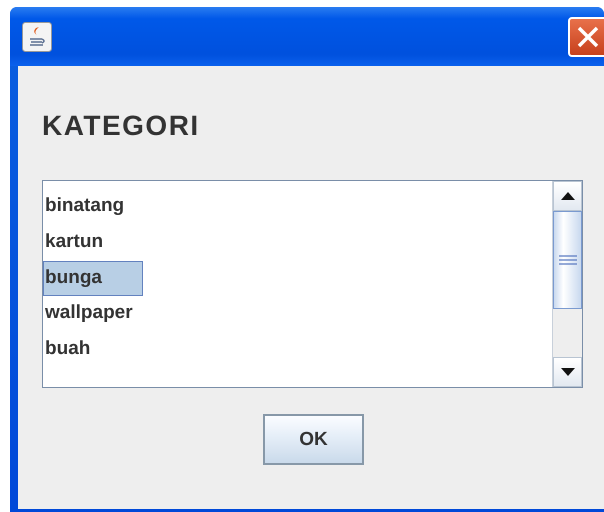  Describe the element at coordinates (121, 126) in the screenshot. I see `heading: KATEGORI` at that location.